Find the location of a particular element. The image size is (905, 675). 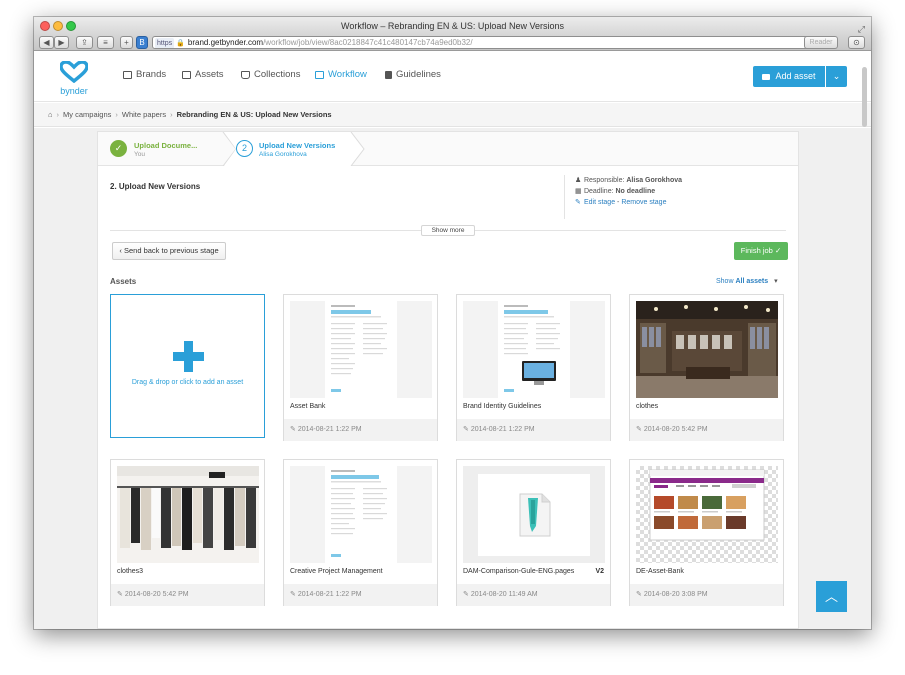

asset-name: Brand Identity Guidelines is located at coordinates (502, 406).